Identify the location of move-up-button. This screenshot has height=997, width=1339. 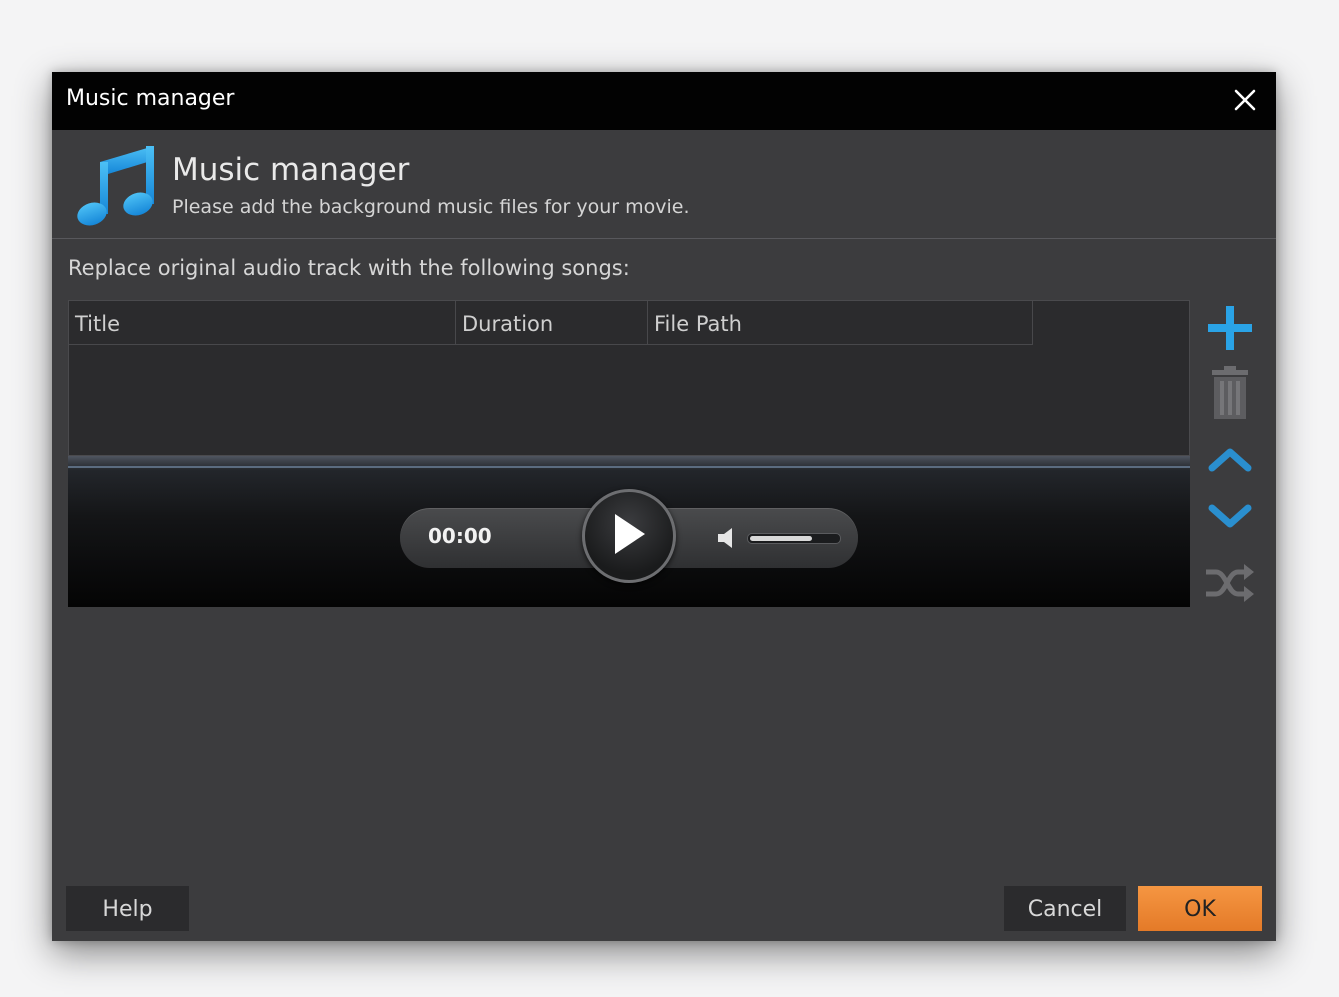
(1230, 460).